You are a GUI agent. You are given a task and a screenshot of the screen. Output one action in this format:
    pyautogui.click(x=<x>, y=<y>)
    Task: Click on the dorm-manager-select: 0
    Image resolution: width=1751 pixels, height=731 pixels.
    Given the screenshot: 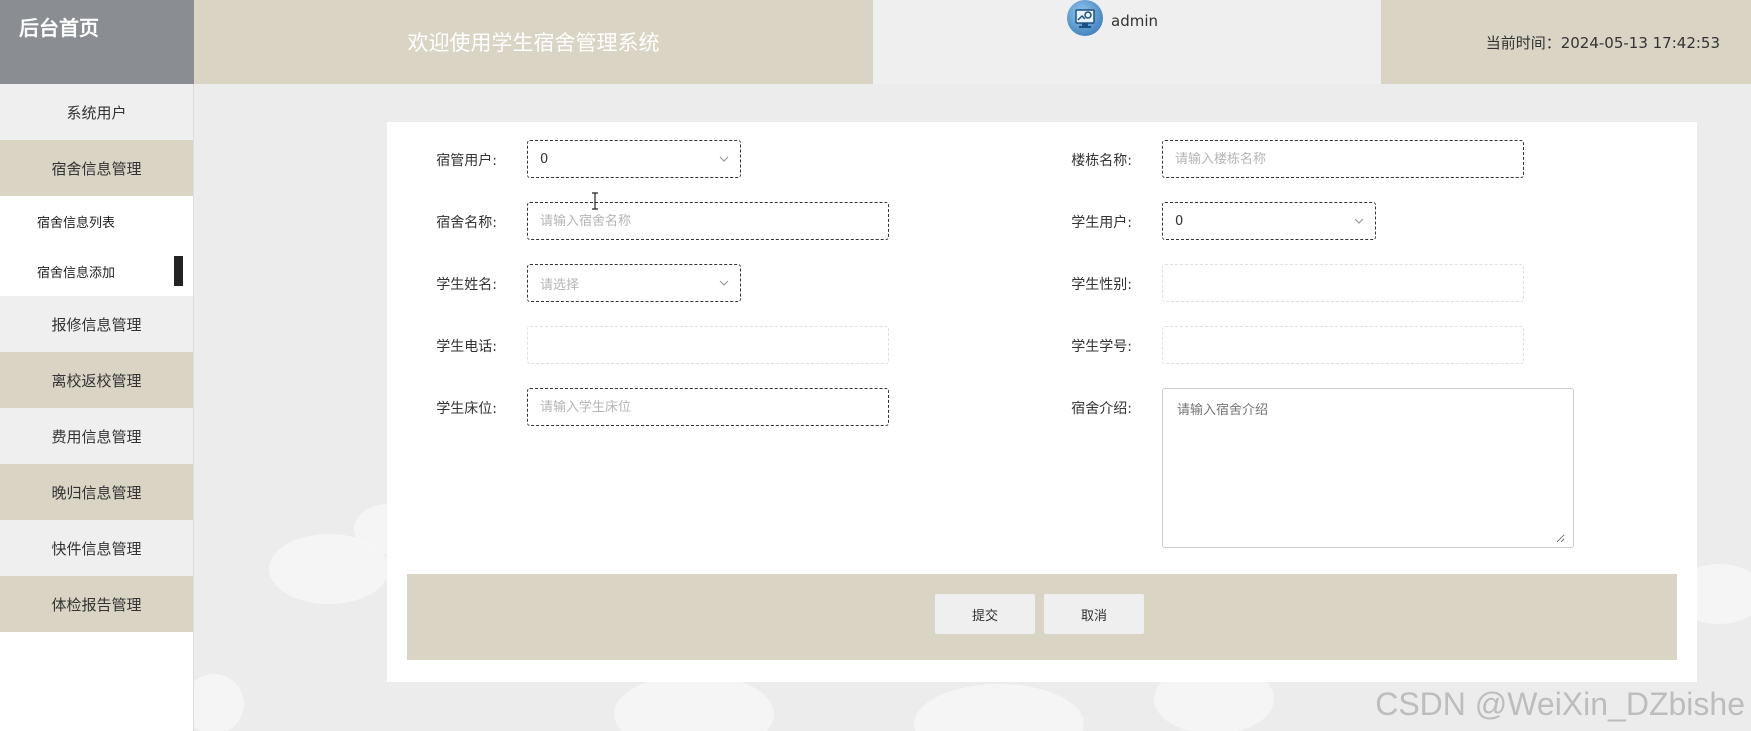 What is the action you would take?
    pyautogui.click(x=634, y=159)
    